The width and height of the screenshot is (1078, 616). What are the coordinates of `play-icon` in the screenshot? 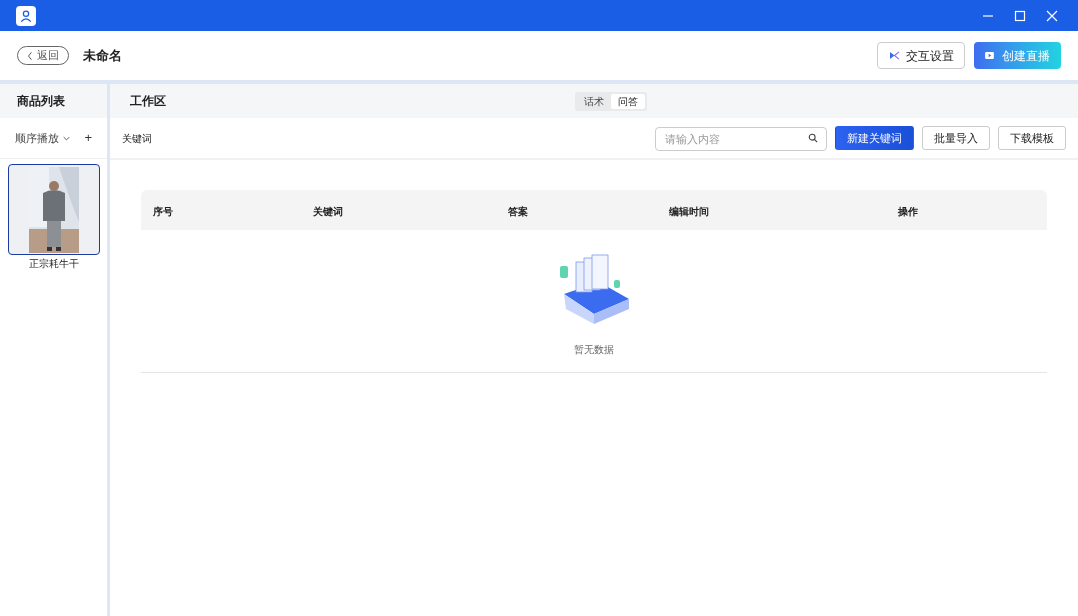 It's located at (989, 55).